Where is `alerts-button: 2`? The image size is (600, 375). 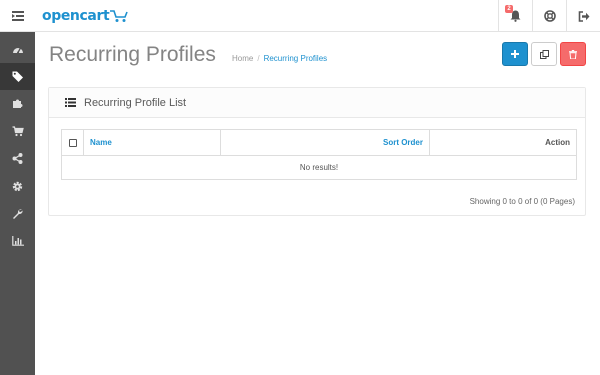 alerts-button: 2 is located at coordinates (515, 16).